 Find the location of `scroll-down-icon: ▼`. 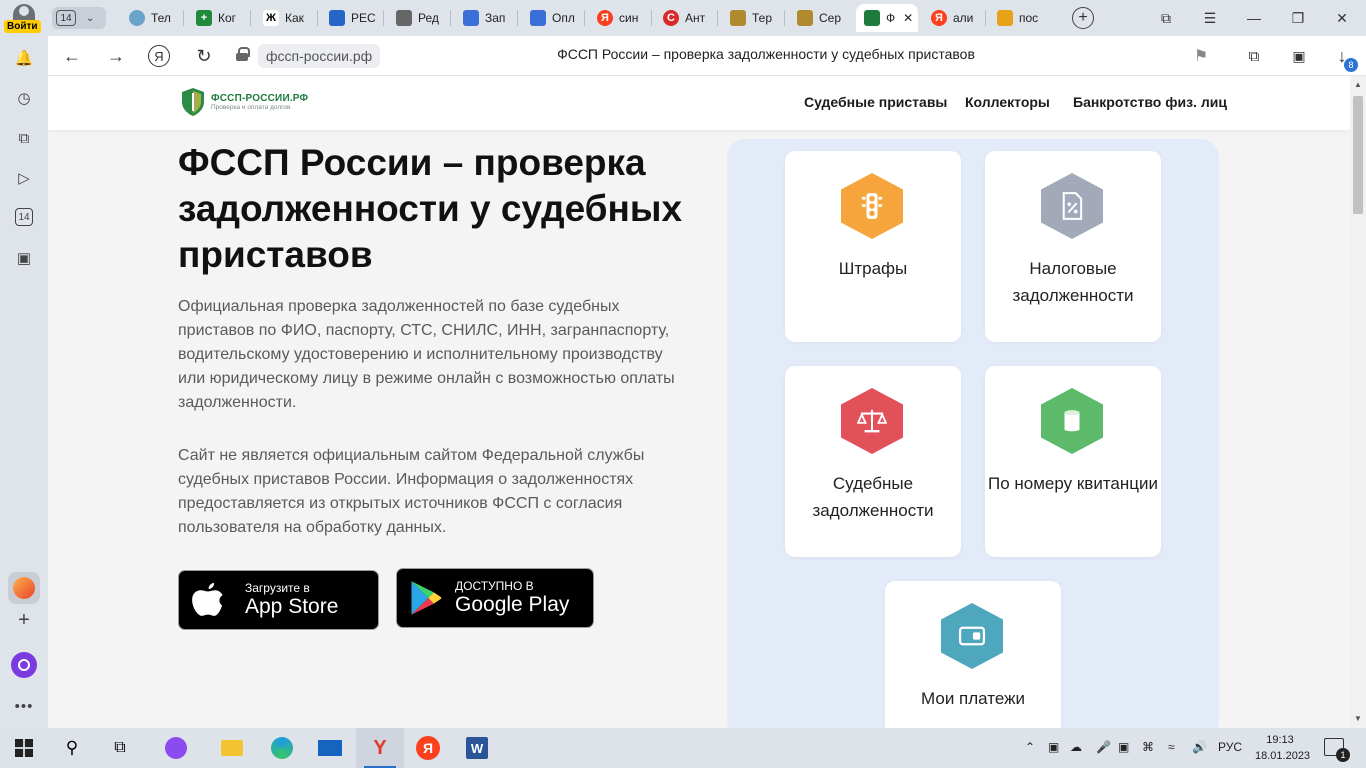

scroll-down-icon: ▼ is located at coordinates (1358, 718).